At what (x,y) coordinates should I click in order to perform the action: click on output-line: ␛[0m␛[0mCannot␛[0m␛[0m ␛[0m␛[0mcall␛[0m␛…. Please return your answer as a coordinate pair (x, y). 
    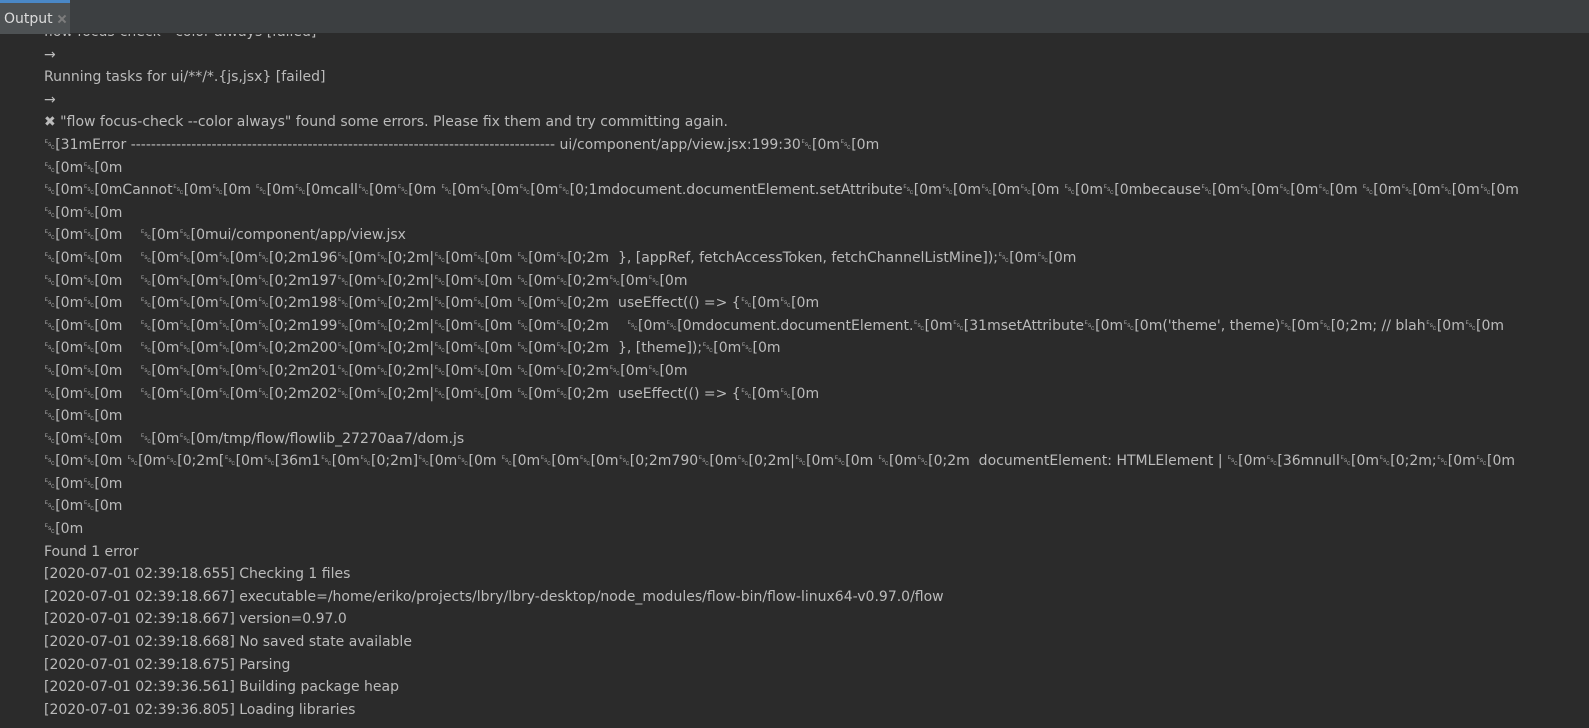
    Looking at the image, I should click on (781, 190).